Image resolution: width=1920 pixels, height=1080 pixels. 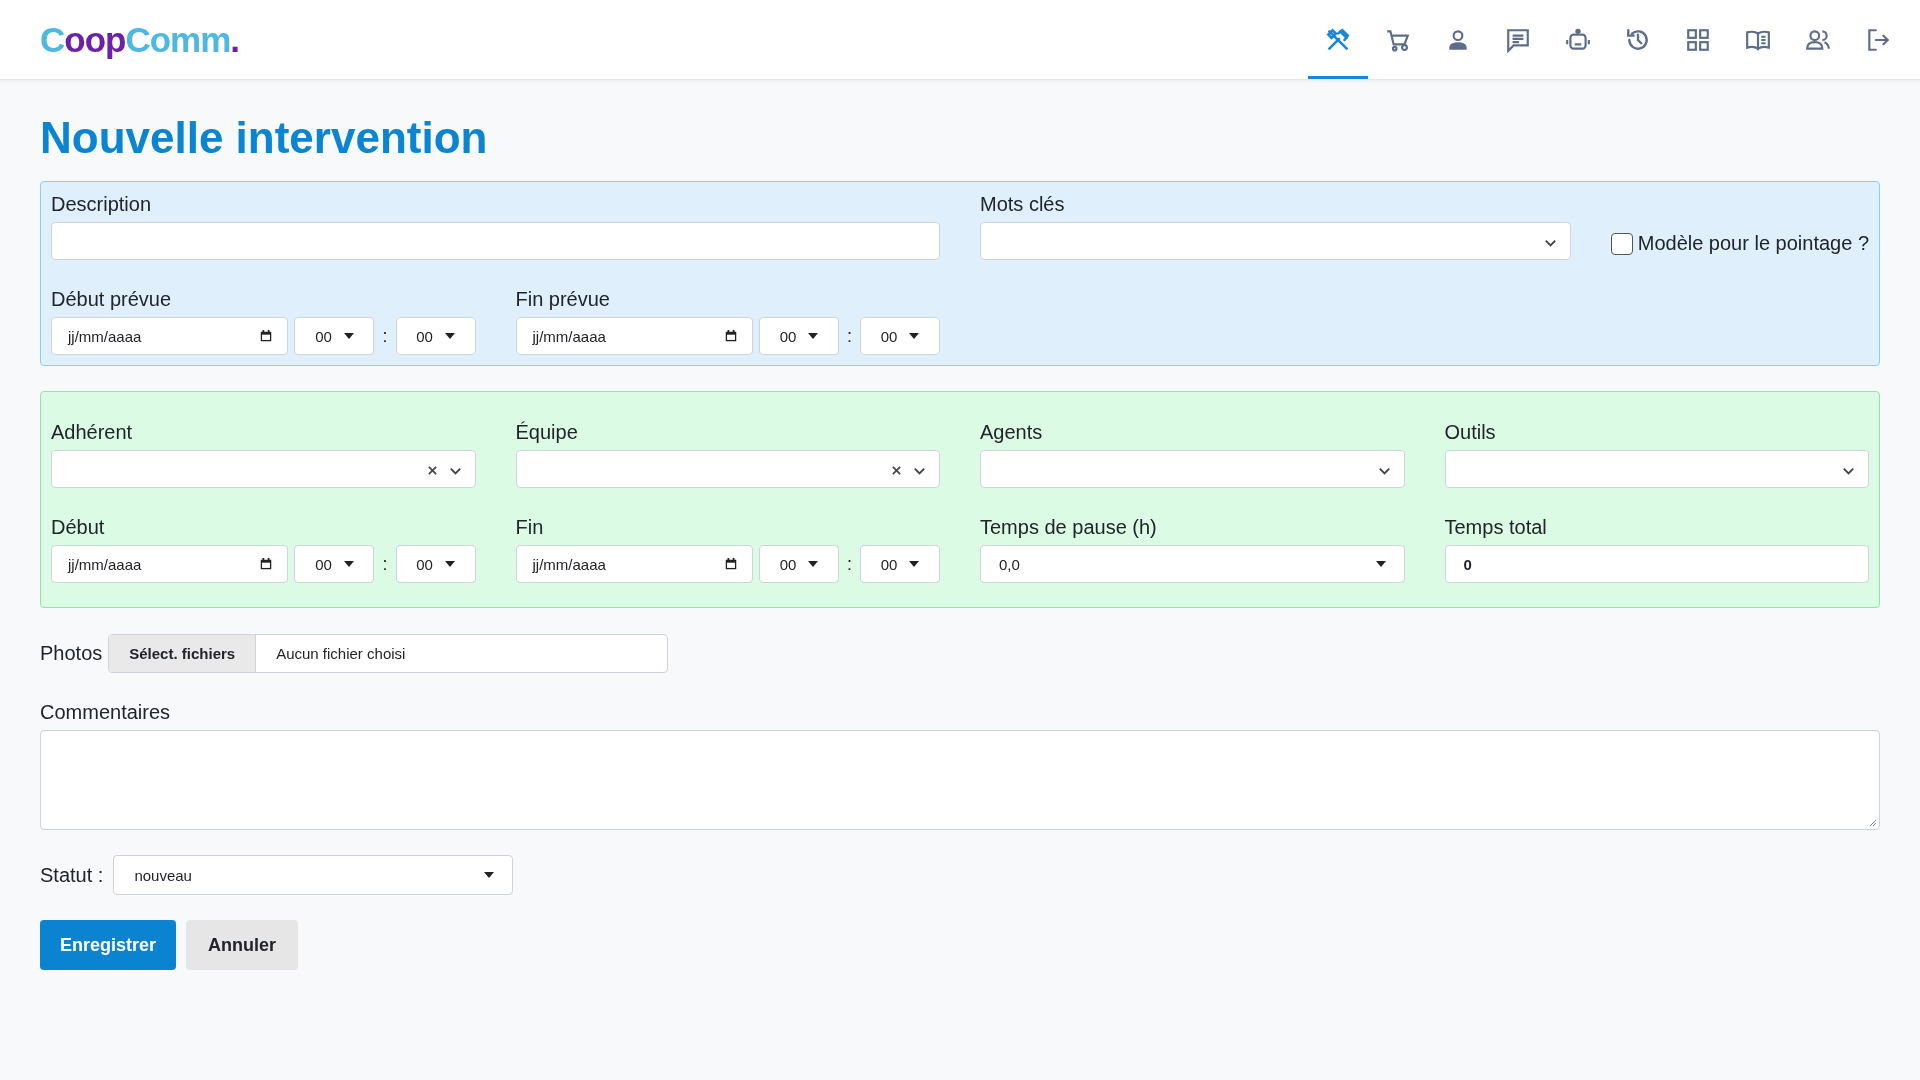 What do you see at coordinates (341, 654) in the screenshot?
I see `file-status: Aucun fichier choisi` at bounding box center [341, 654].